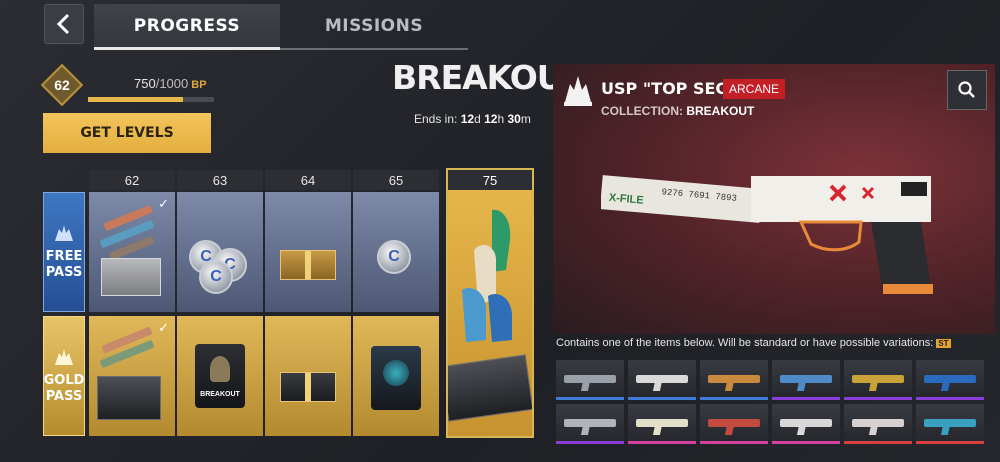 The image size is (1000, 462). I want to click on inspect-button, so click(967, 90).